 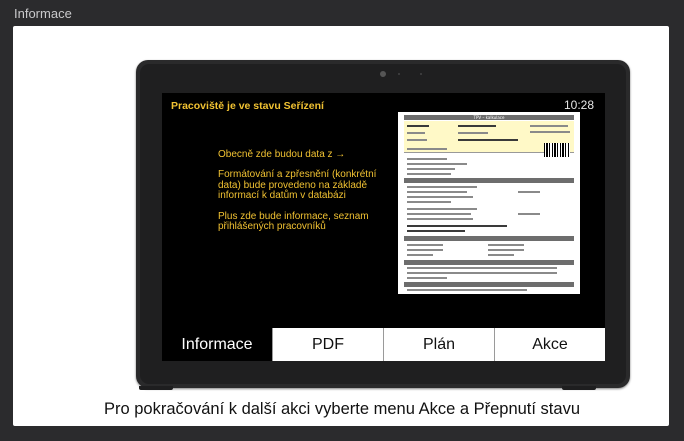 What do you see at coordinates (327, 344) in the screenshot?
I see `tab-pdf: PDF` at bounding box center [327, 344].